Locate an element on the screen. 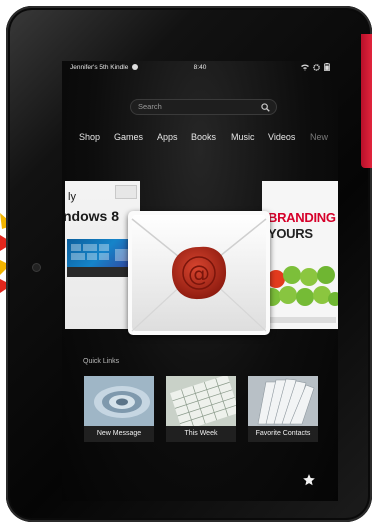 The image size is (374, 527). quick-link-favorite-contacts: Favorite Contacts is located at coordinates (283, 409).